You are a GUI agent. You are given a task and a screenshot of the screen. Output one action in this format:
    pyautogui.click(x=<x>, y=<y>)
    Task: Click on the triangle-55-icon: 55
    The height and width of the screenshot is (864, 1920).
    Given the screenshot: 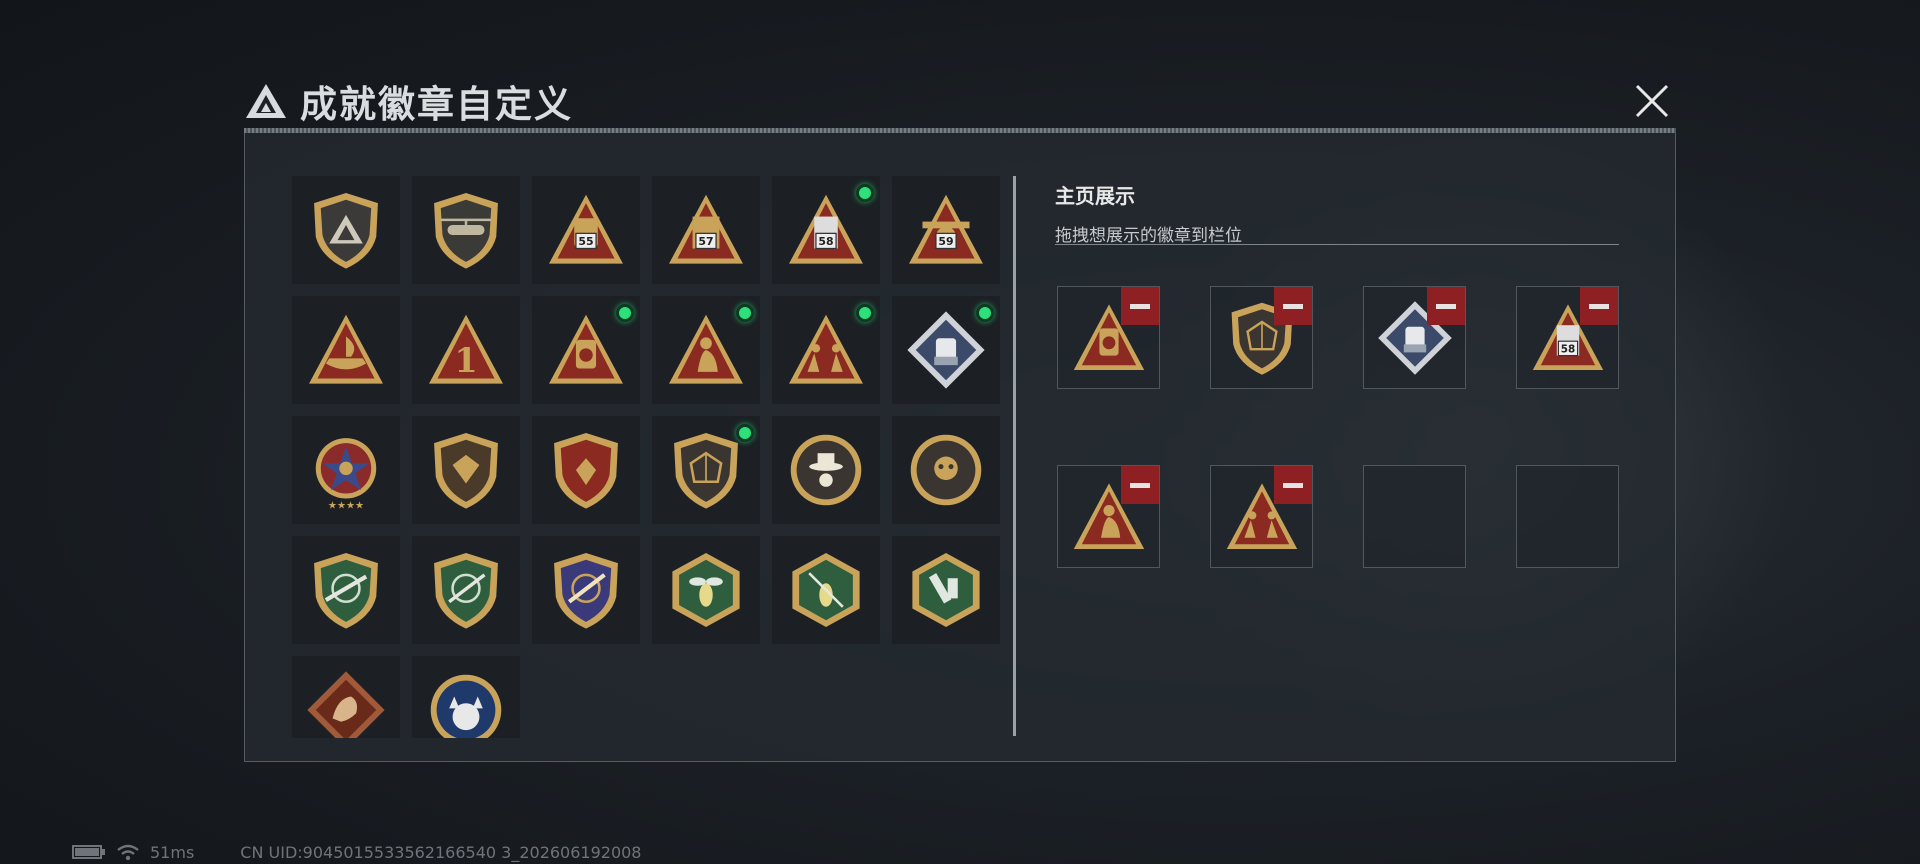 What is the action you would take?
    pyautogui.click(x=586, y=229)
    